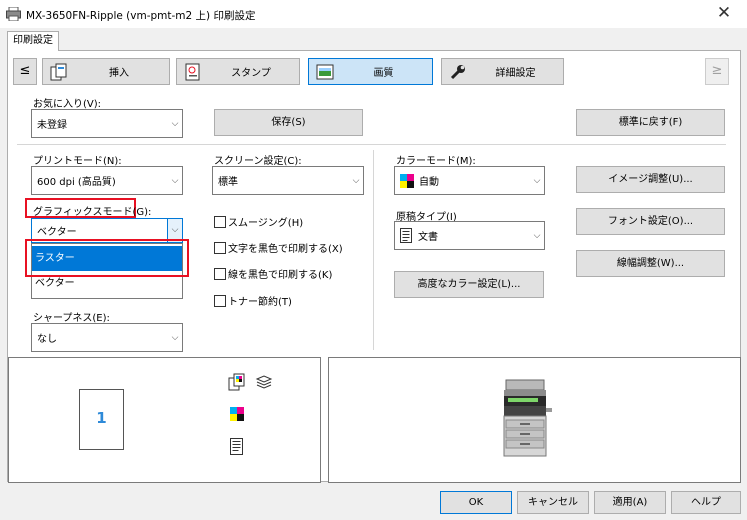 Image resolution: width=747 pixels, height=520 pixels. I want to click on stack-icon, so click(264, 382).